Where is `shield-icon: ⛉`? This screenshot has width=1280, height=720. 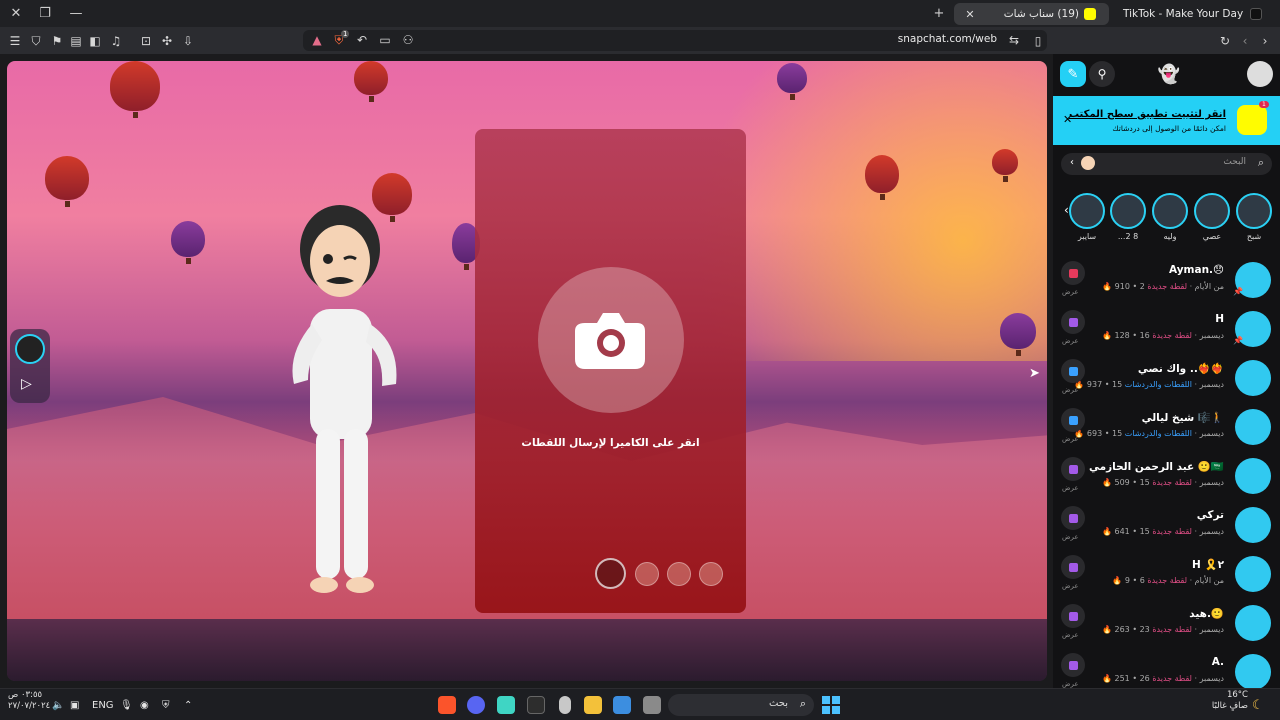
shield-icon: ⛉ is located at coordinates (36, 41).